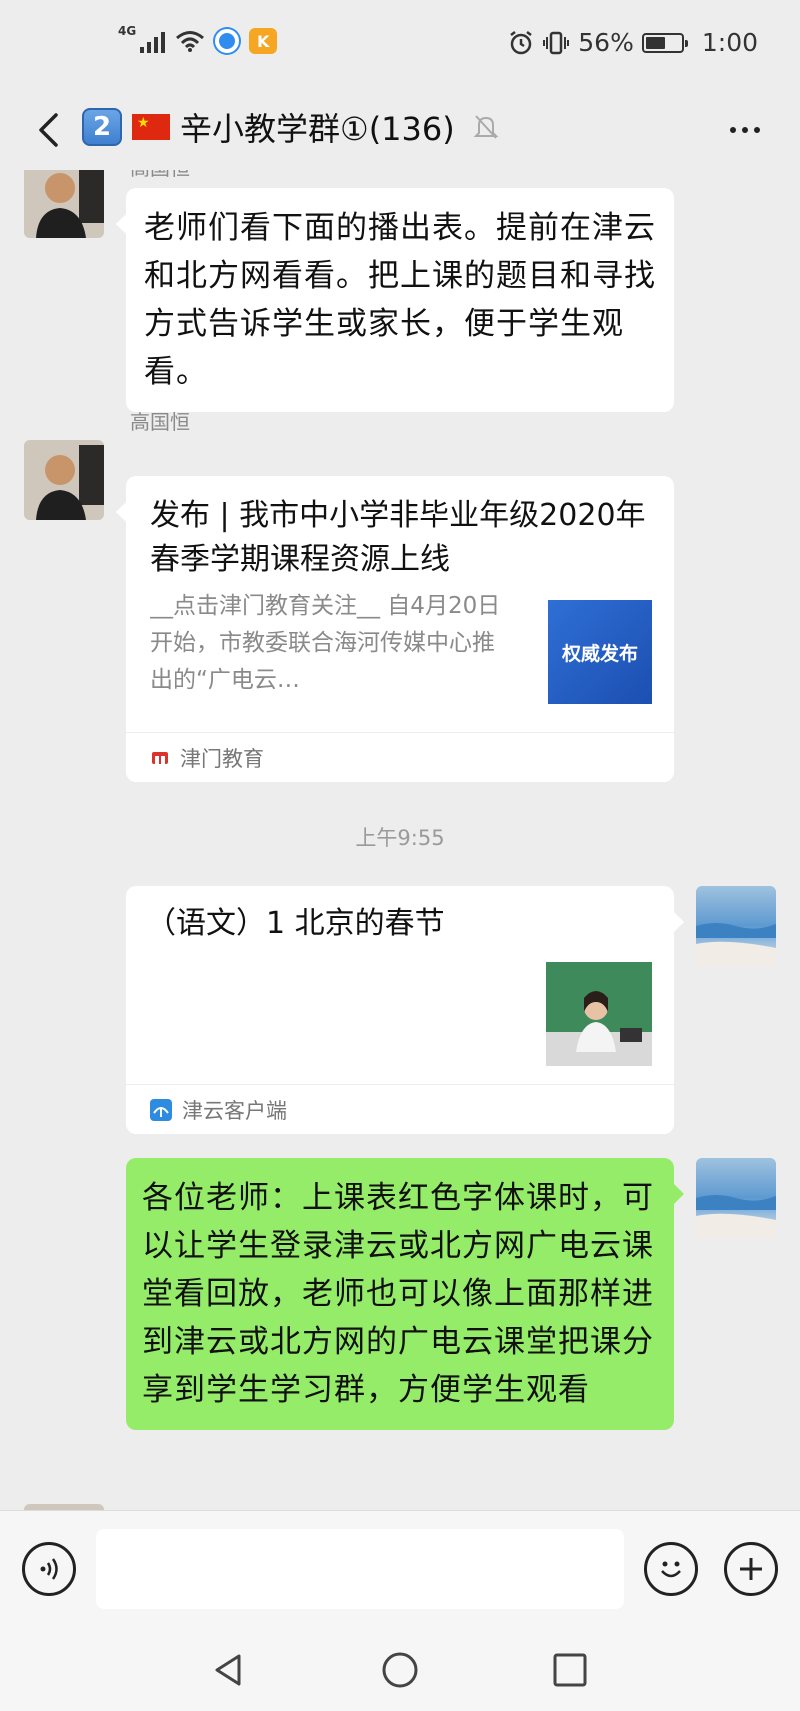 The height and width of the screenshot is (1711, 800). I want to click on emoji-button, so click(671, 1569).